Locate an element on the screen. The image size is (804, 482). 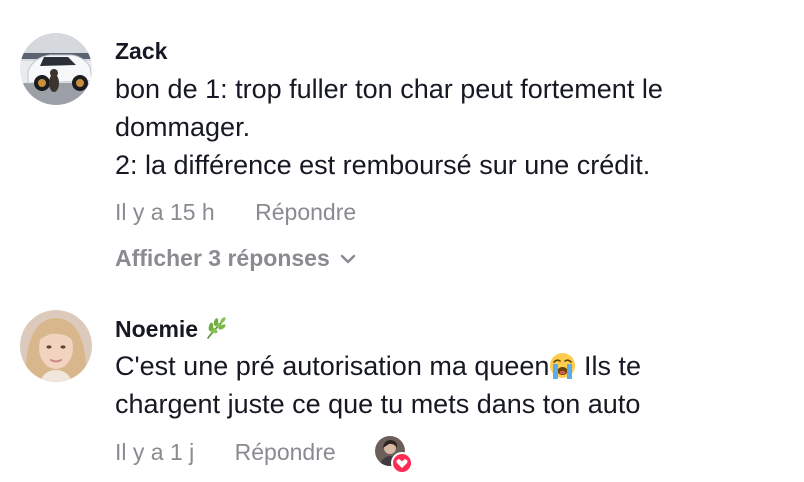
comment-meta: Il y a 1 j Répondre is located at coordinates (225, 452).